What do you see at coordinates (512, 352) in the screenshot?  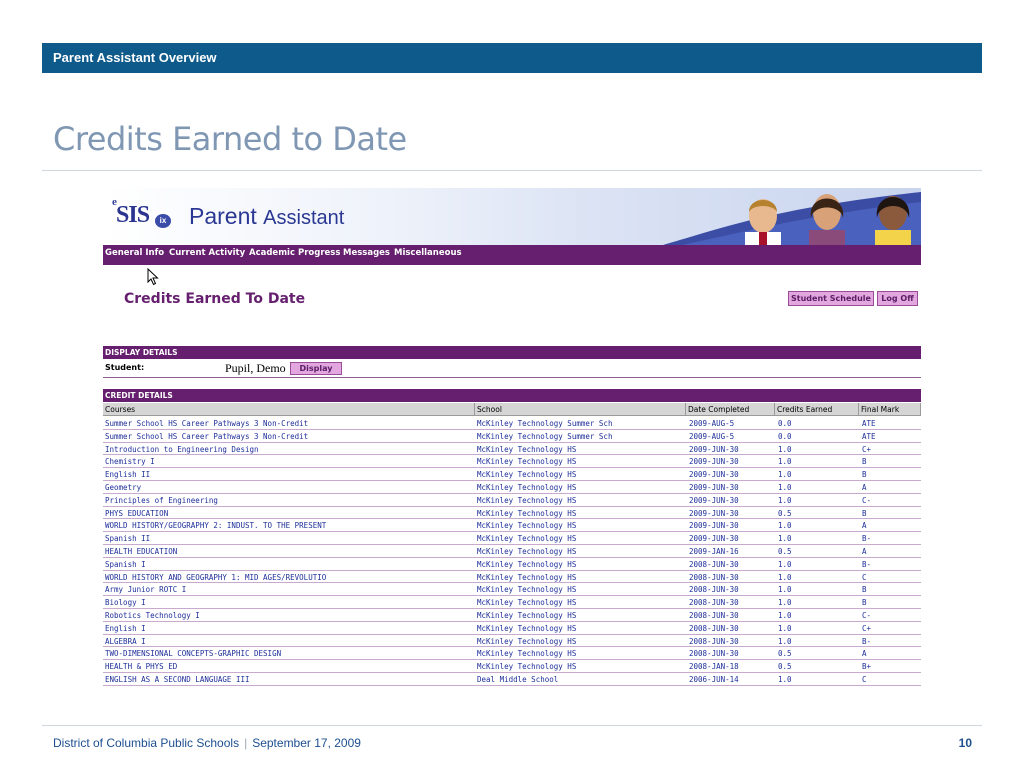 I see `display-details-bar: DISPLAY DETAILS` at bounding box center [512, 352].